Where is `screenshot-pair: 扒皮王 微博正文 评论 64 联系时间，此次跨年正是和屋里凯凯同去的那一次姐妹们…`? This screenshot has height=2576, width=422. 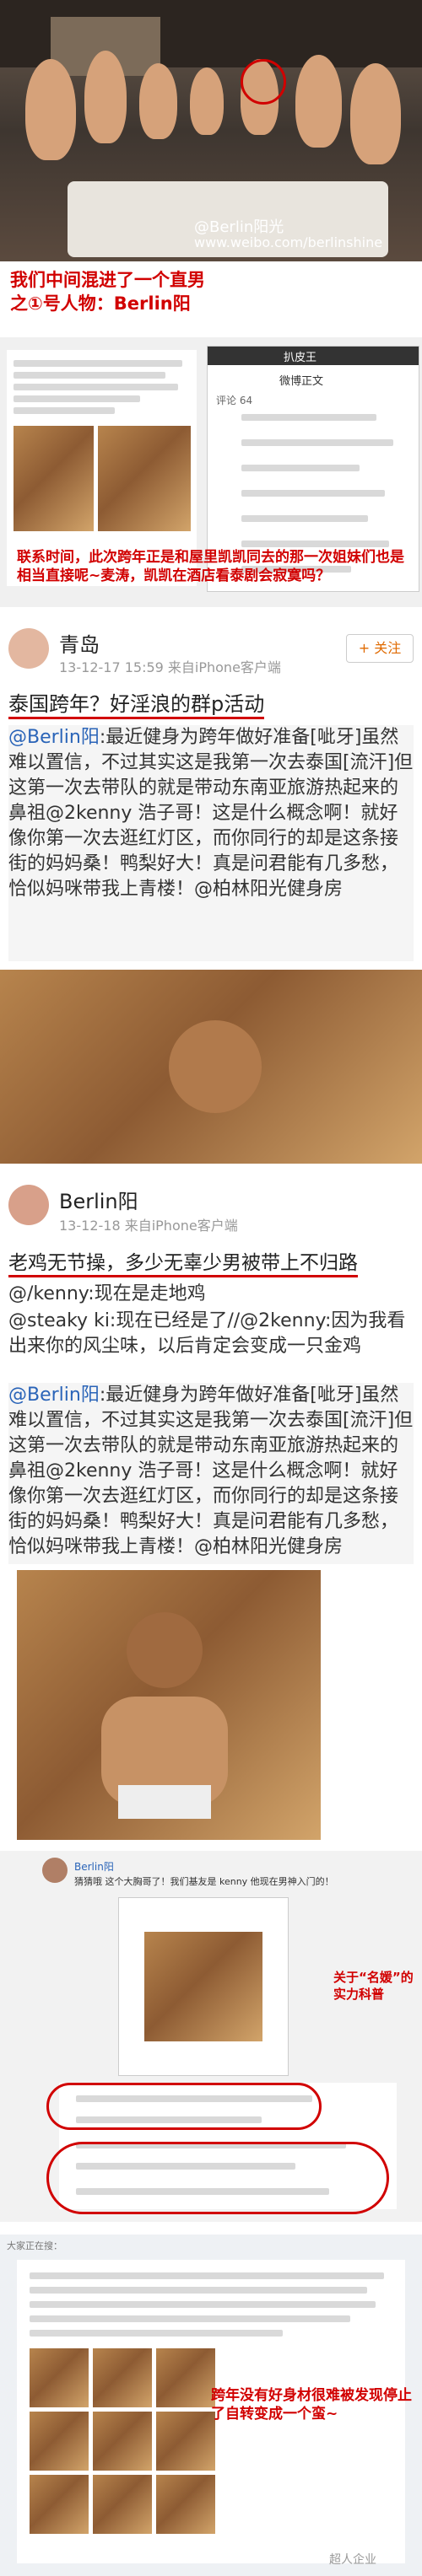 screenshot-pair: 扒皮王 微博正文 评论 64 联系时间，此次跨年正是和屋里凯凯同去的那一次姐妹们… is located at coordinates (211, 472).